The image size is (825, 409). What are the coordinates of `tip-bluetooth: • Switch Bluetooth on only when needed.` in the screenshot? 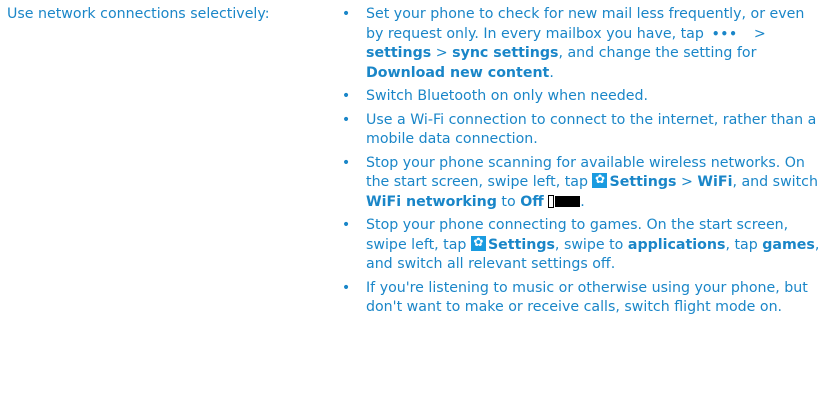 It's located at (580, 97).